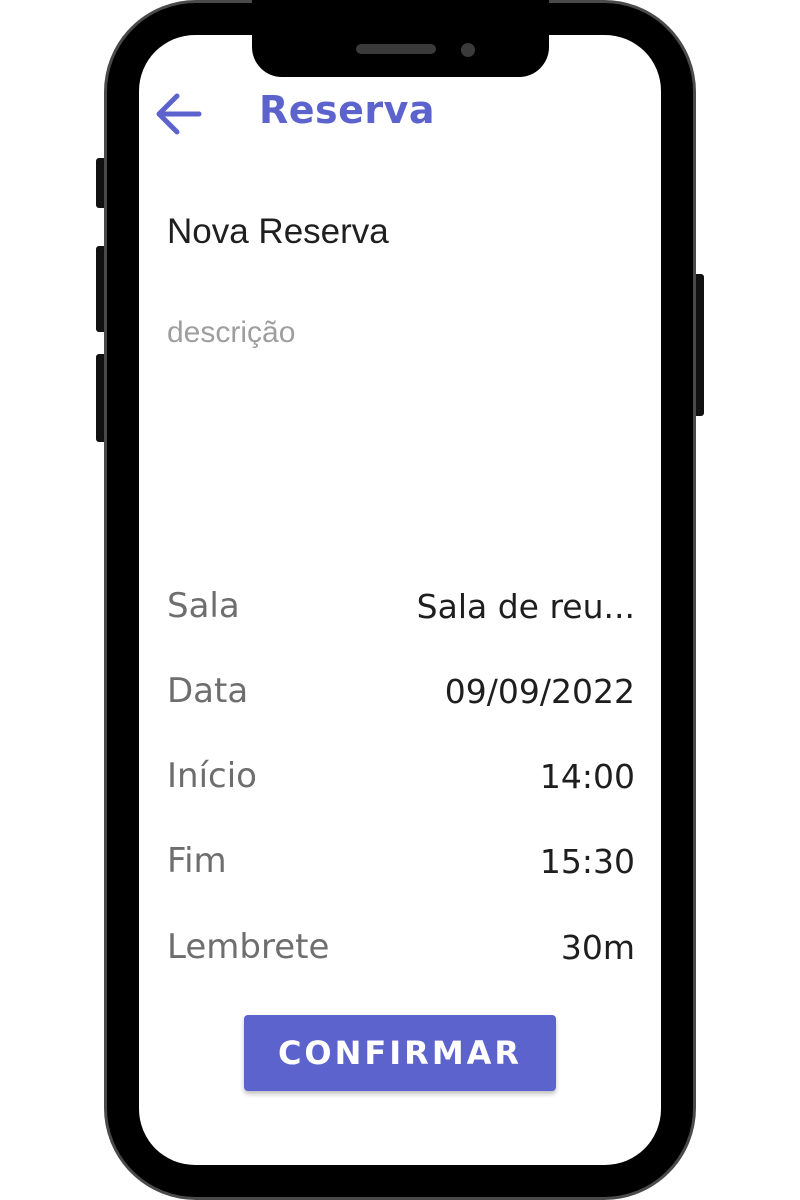 Image resolution: width=800 pixels, height=1200 pixels. Describe the element at coordinates (179, 114) in the screenshot. I see `arrow-left-icon` at that location.